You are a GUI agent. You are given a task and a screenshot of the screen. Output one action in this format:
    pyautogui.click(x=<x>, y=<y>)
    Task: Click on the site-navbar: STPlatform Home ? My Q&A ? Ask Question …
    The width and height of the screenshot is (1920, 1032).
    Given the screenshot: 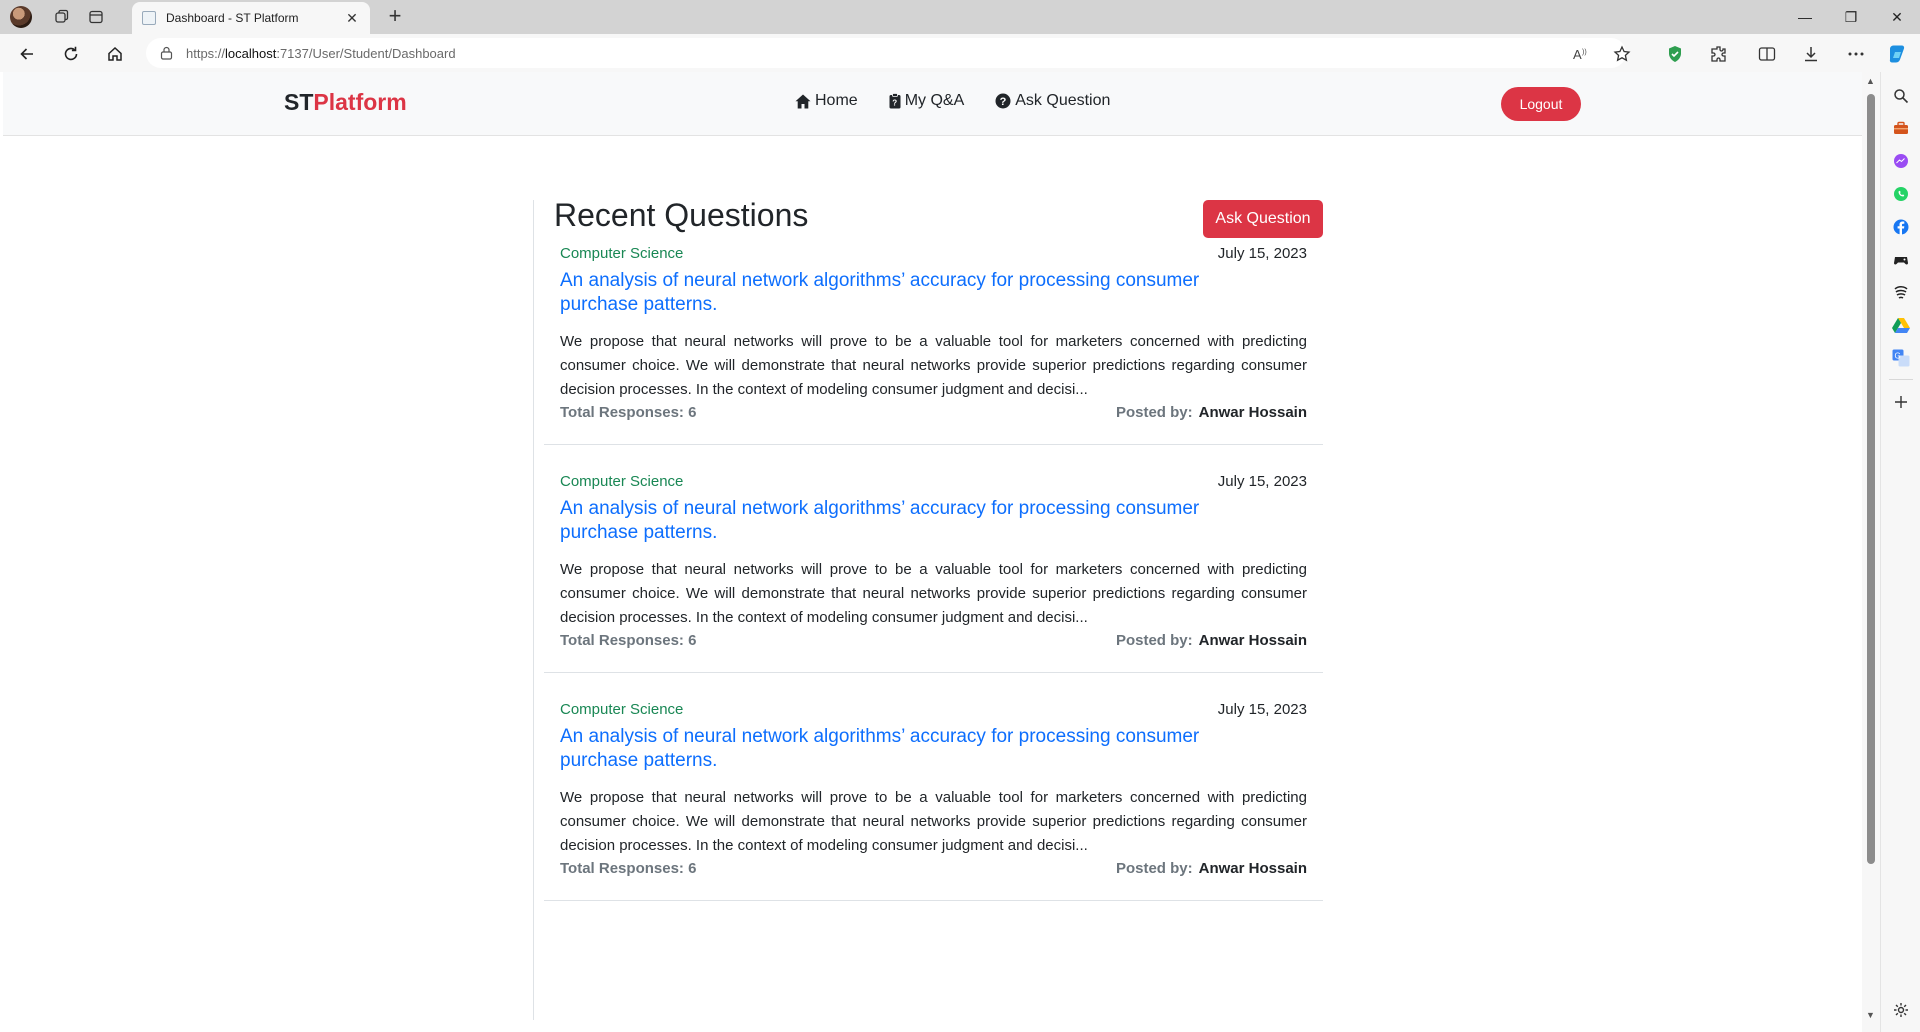 What is the action you would take?
    pyautogui.click(x=932, y=104)
    